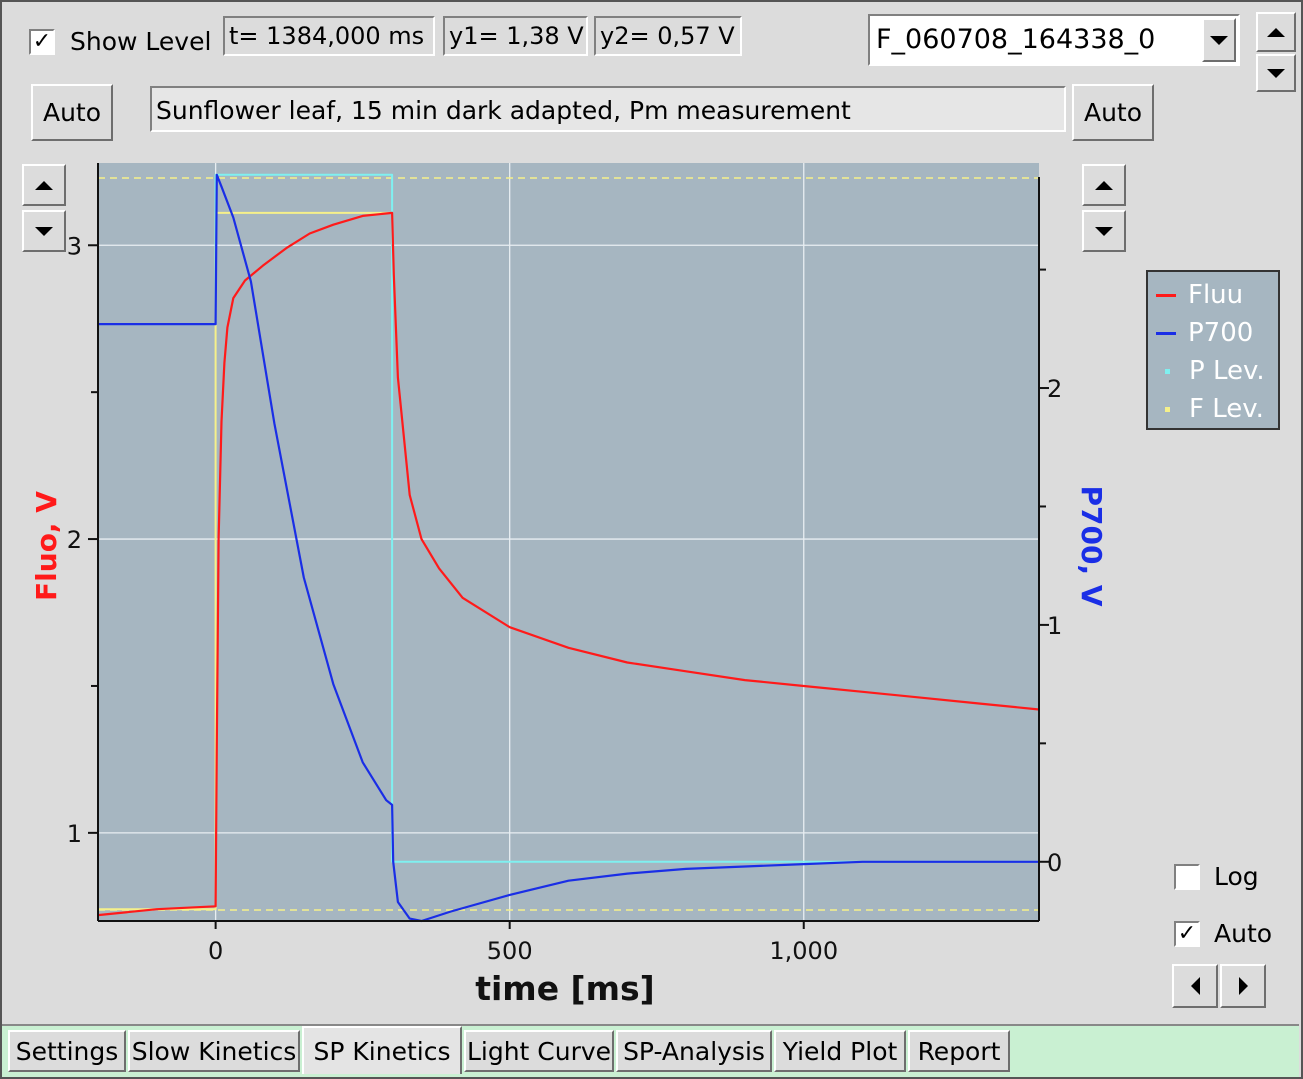 This screenshot has height=1079, width=1303. Describe the element at coordinates (1166, 333) in the screenshot. I see `legend-swatch-p700` at that location.